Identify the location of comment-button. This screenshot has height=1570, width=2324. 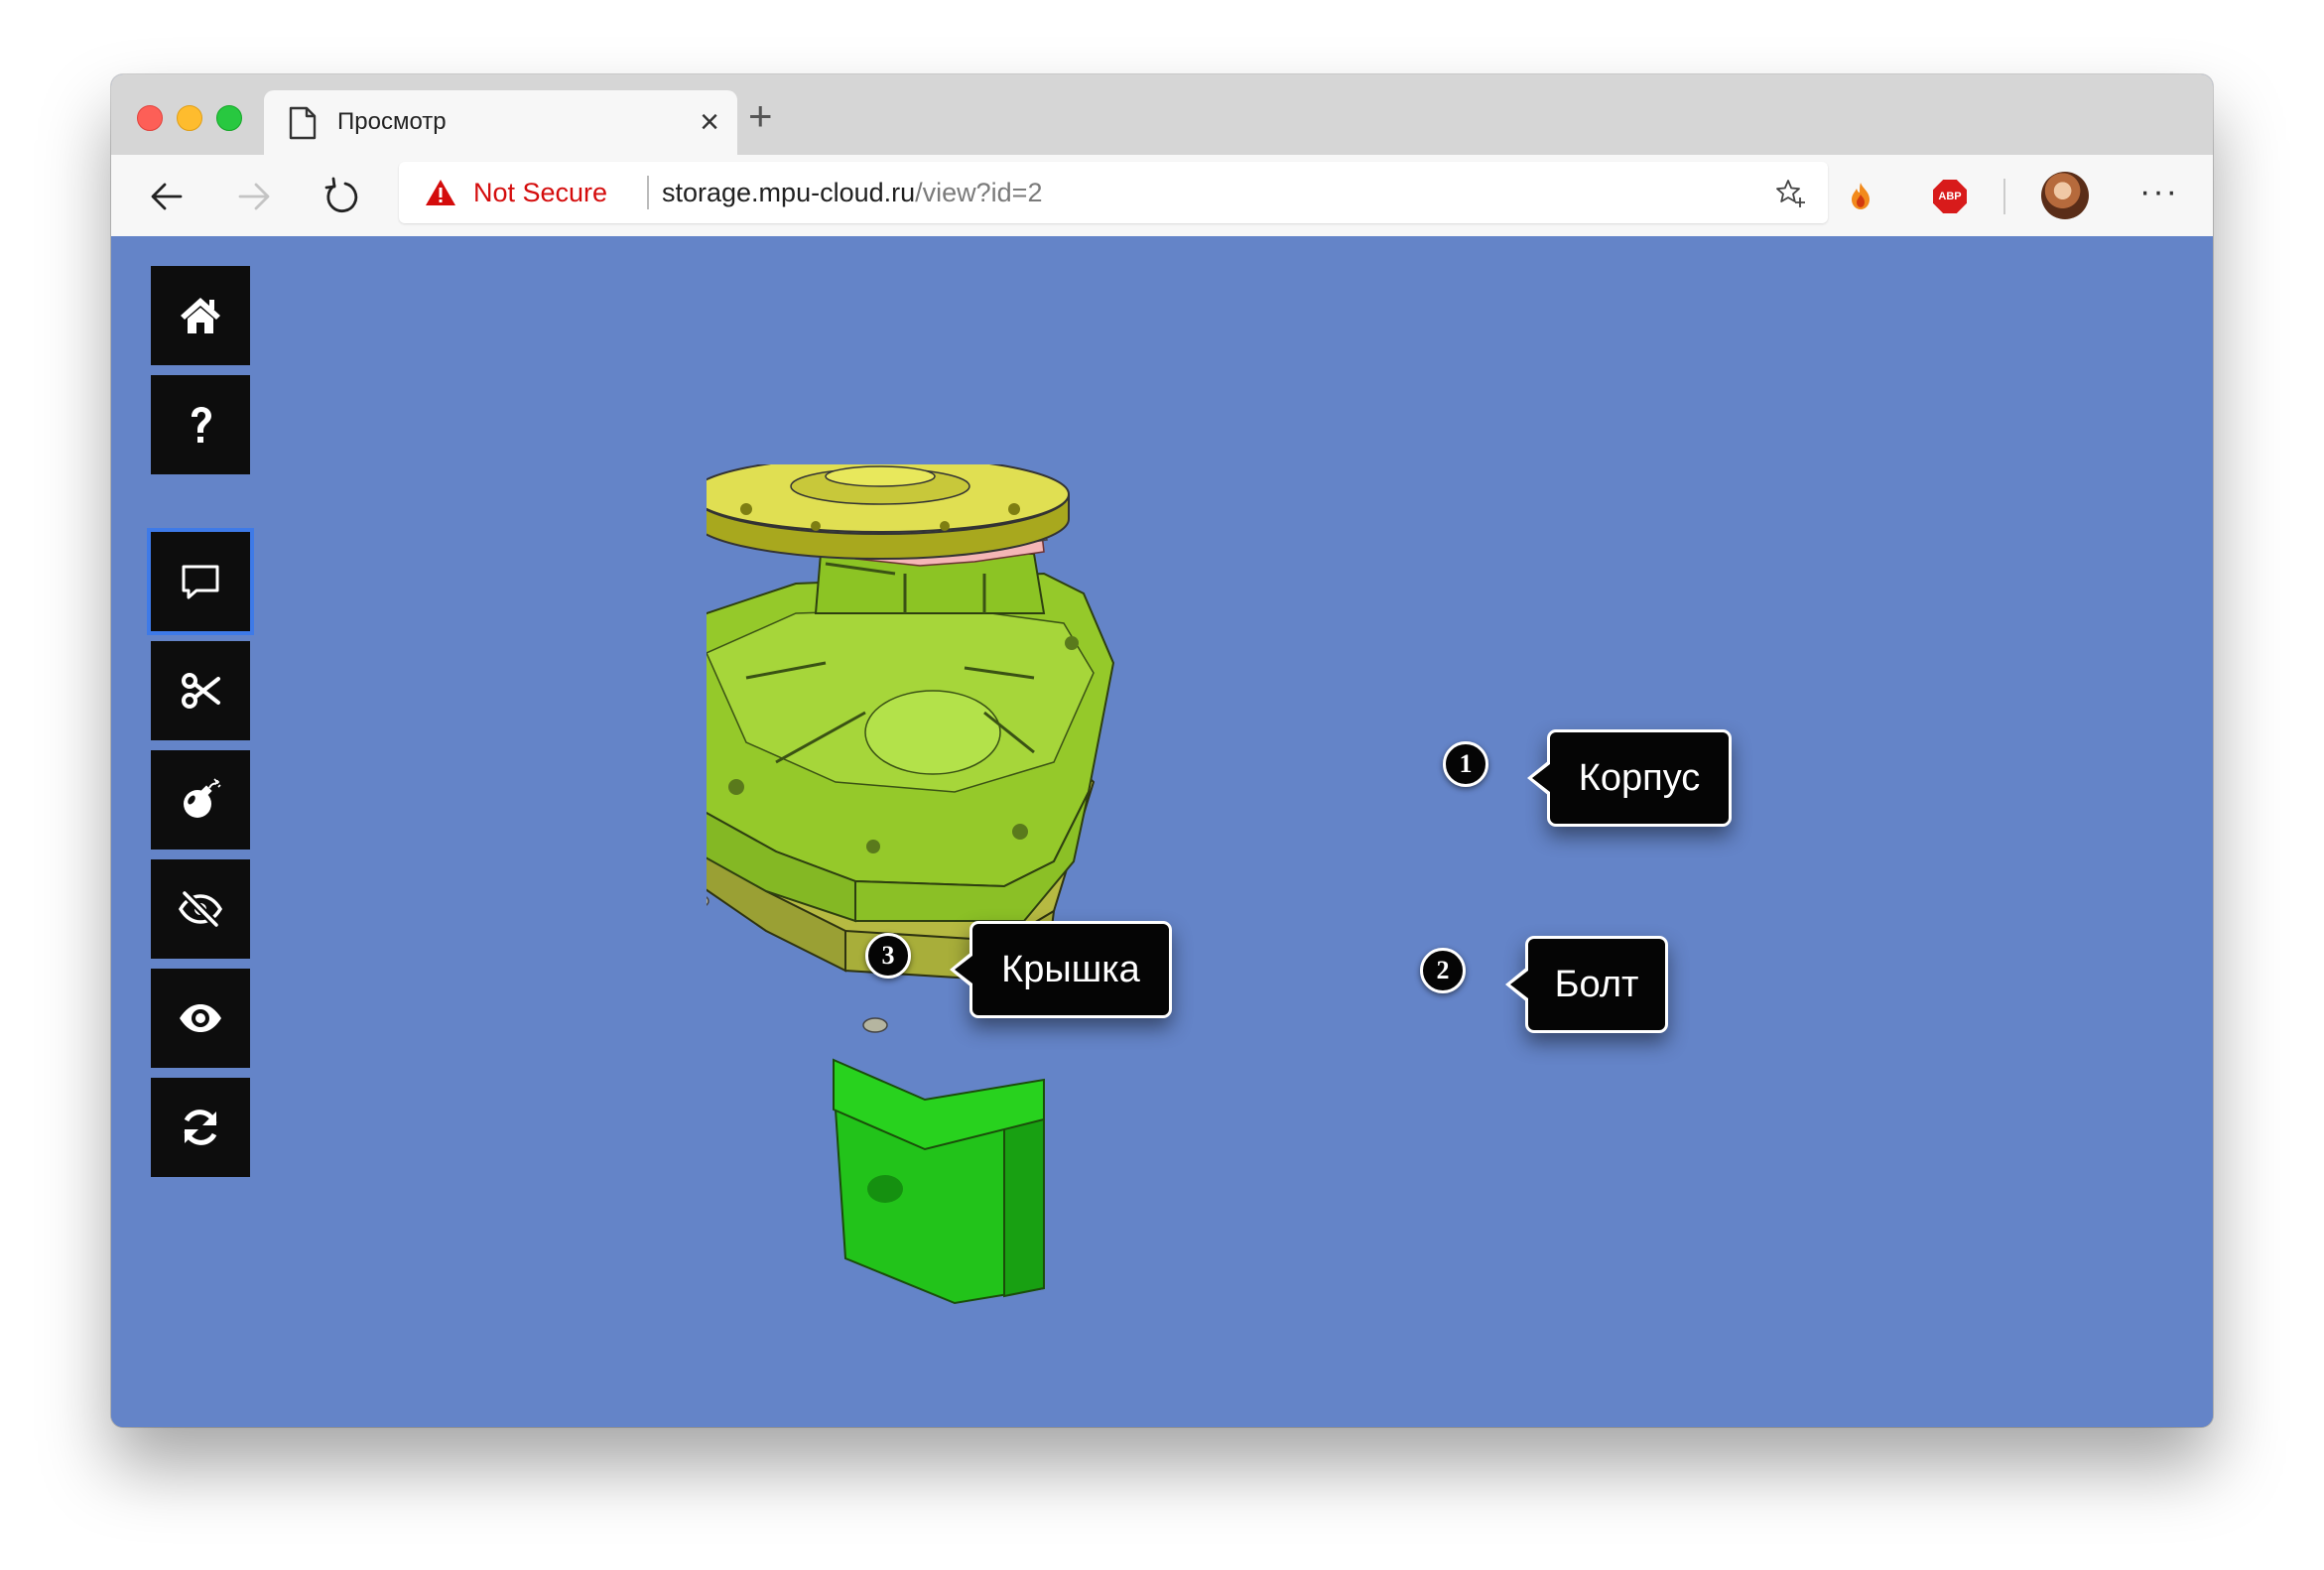
(200, 581).